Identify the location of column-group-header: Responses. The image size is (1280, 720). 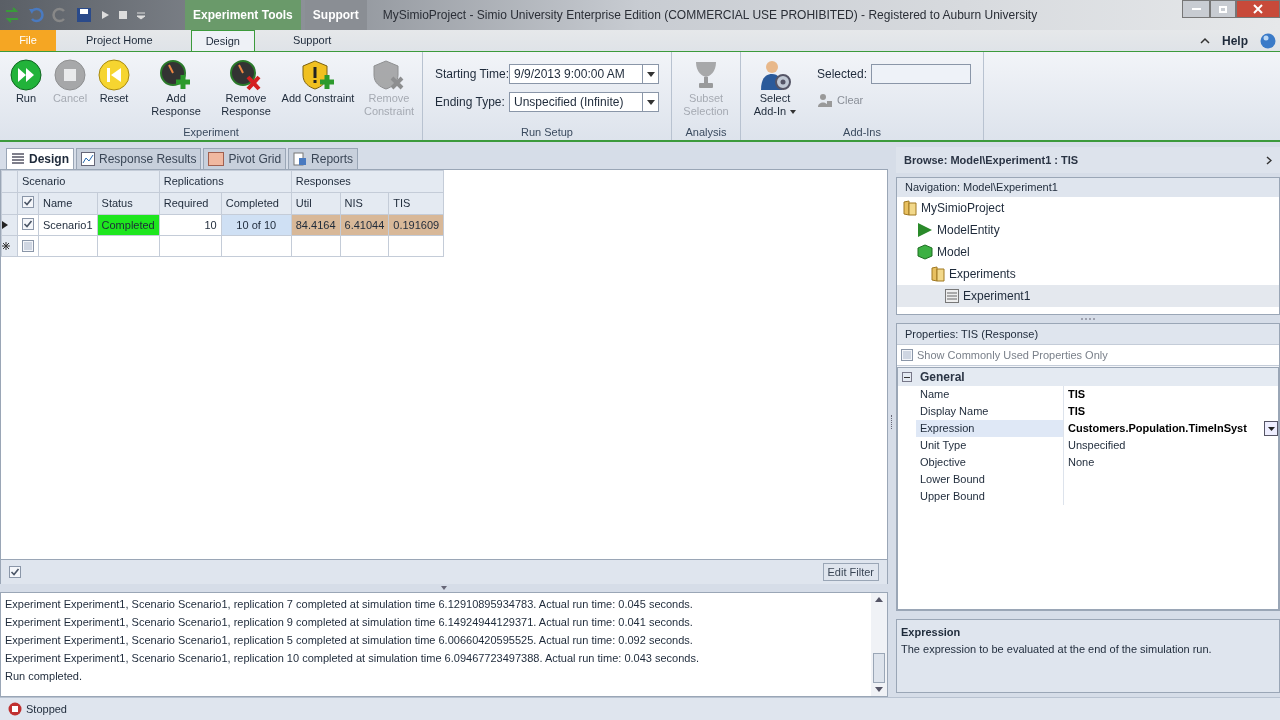
(367, 181).